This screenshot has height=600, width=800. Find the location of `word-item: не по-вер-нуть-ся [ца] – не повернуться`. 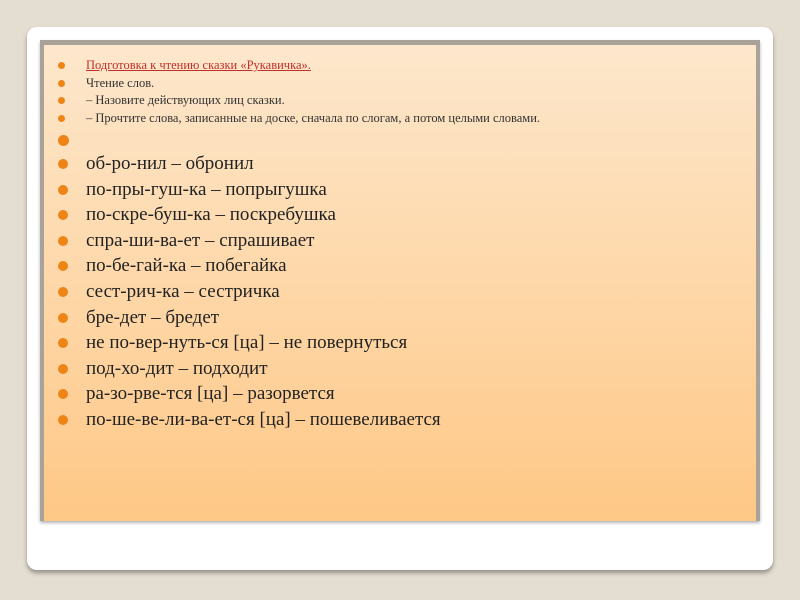

word-item: не по-вер-нуть-ся [ца] – не повернуться is located at coordinates (401, 343).